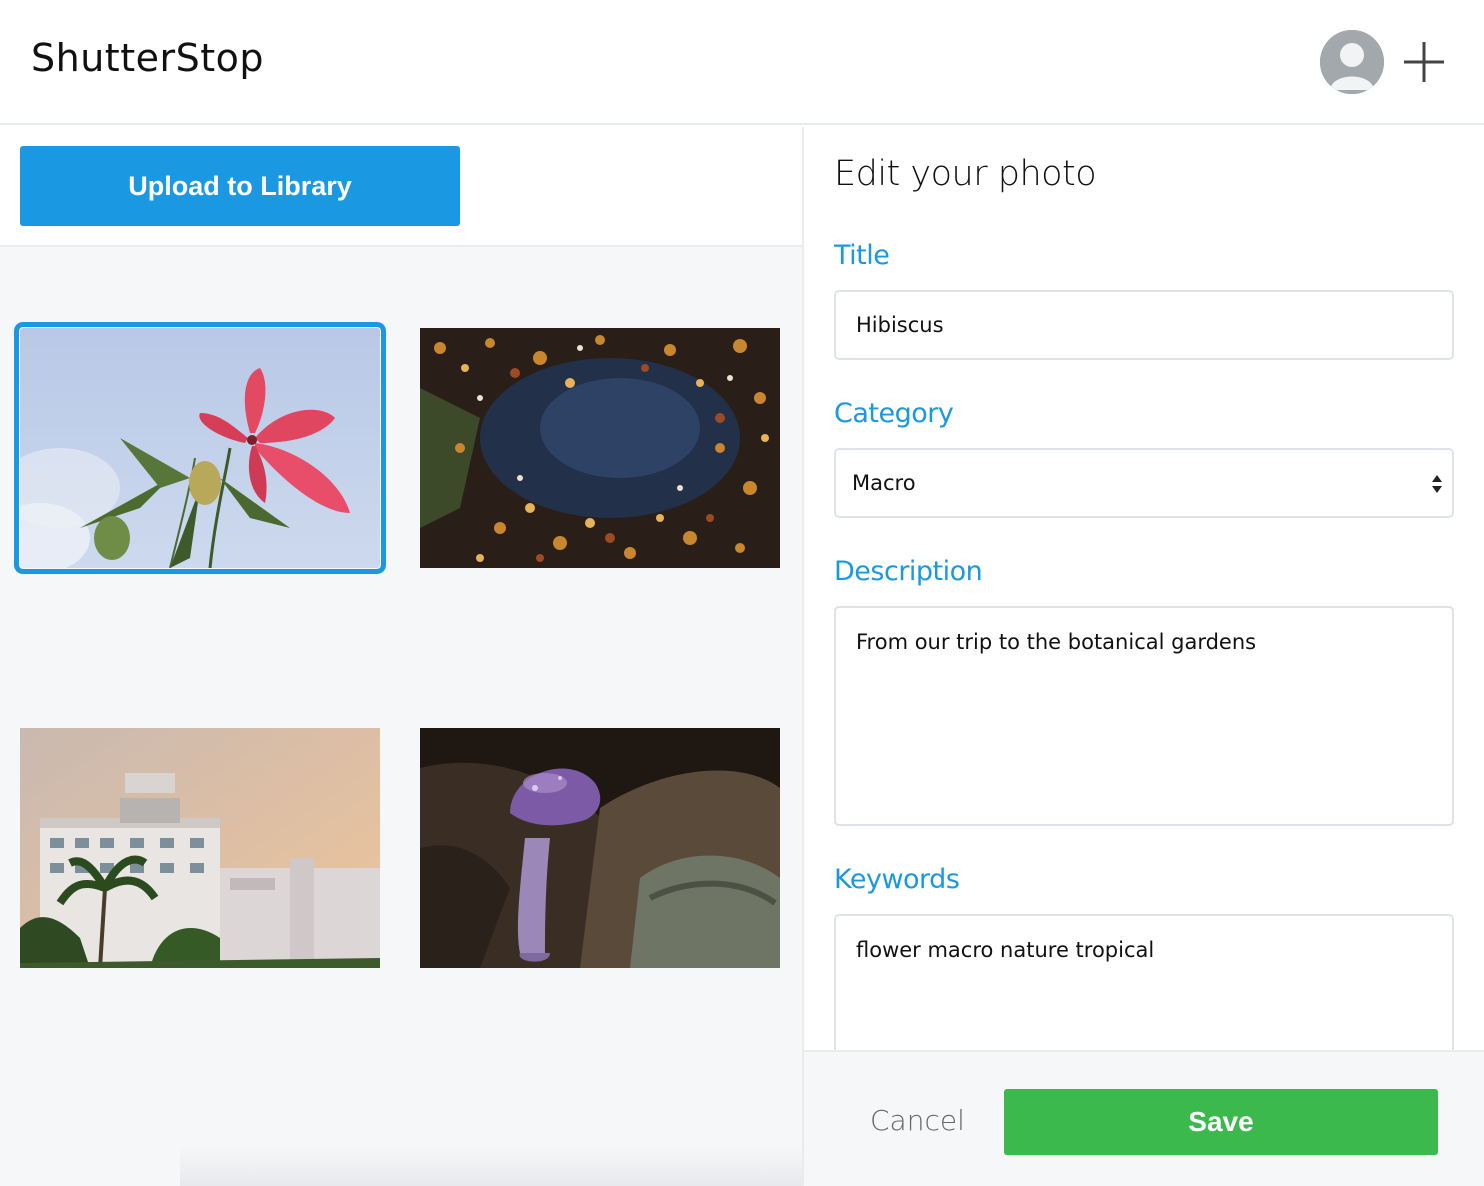  Describe the element at coordinates (1424, 62) in the screenshot. I see `plus-icon` at that location.